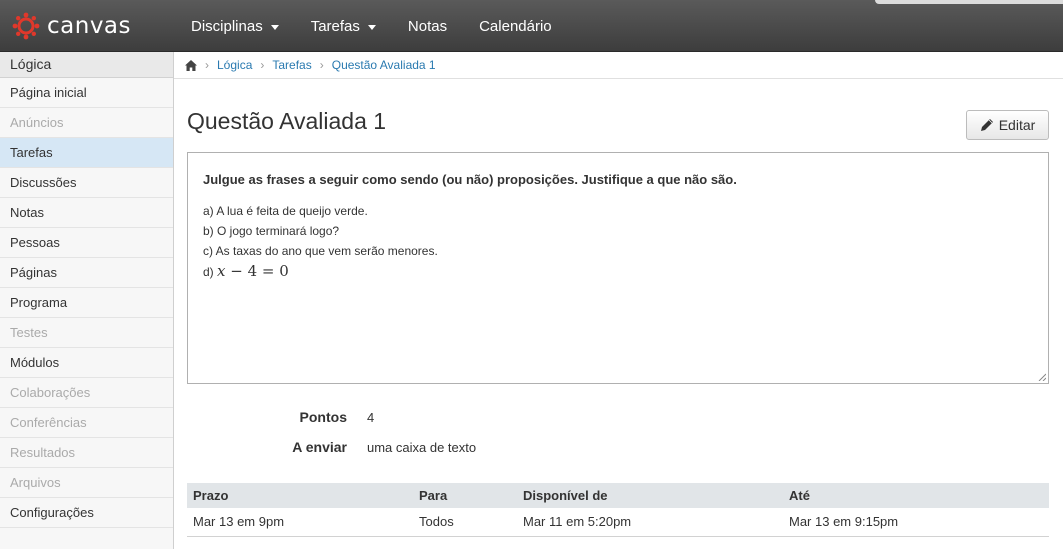 This screenshot has height=549, width=1063. Describe the element at coordinates (618, 271) in the screenshot. I see `description-math-line: d) x − 4 = 0` at that location.